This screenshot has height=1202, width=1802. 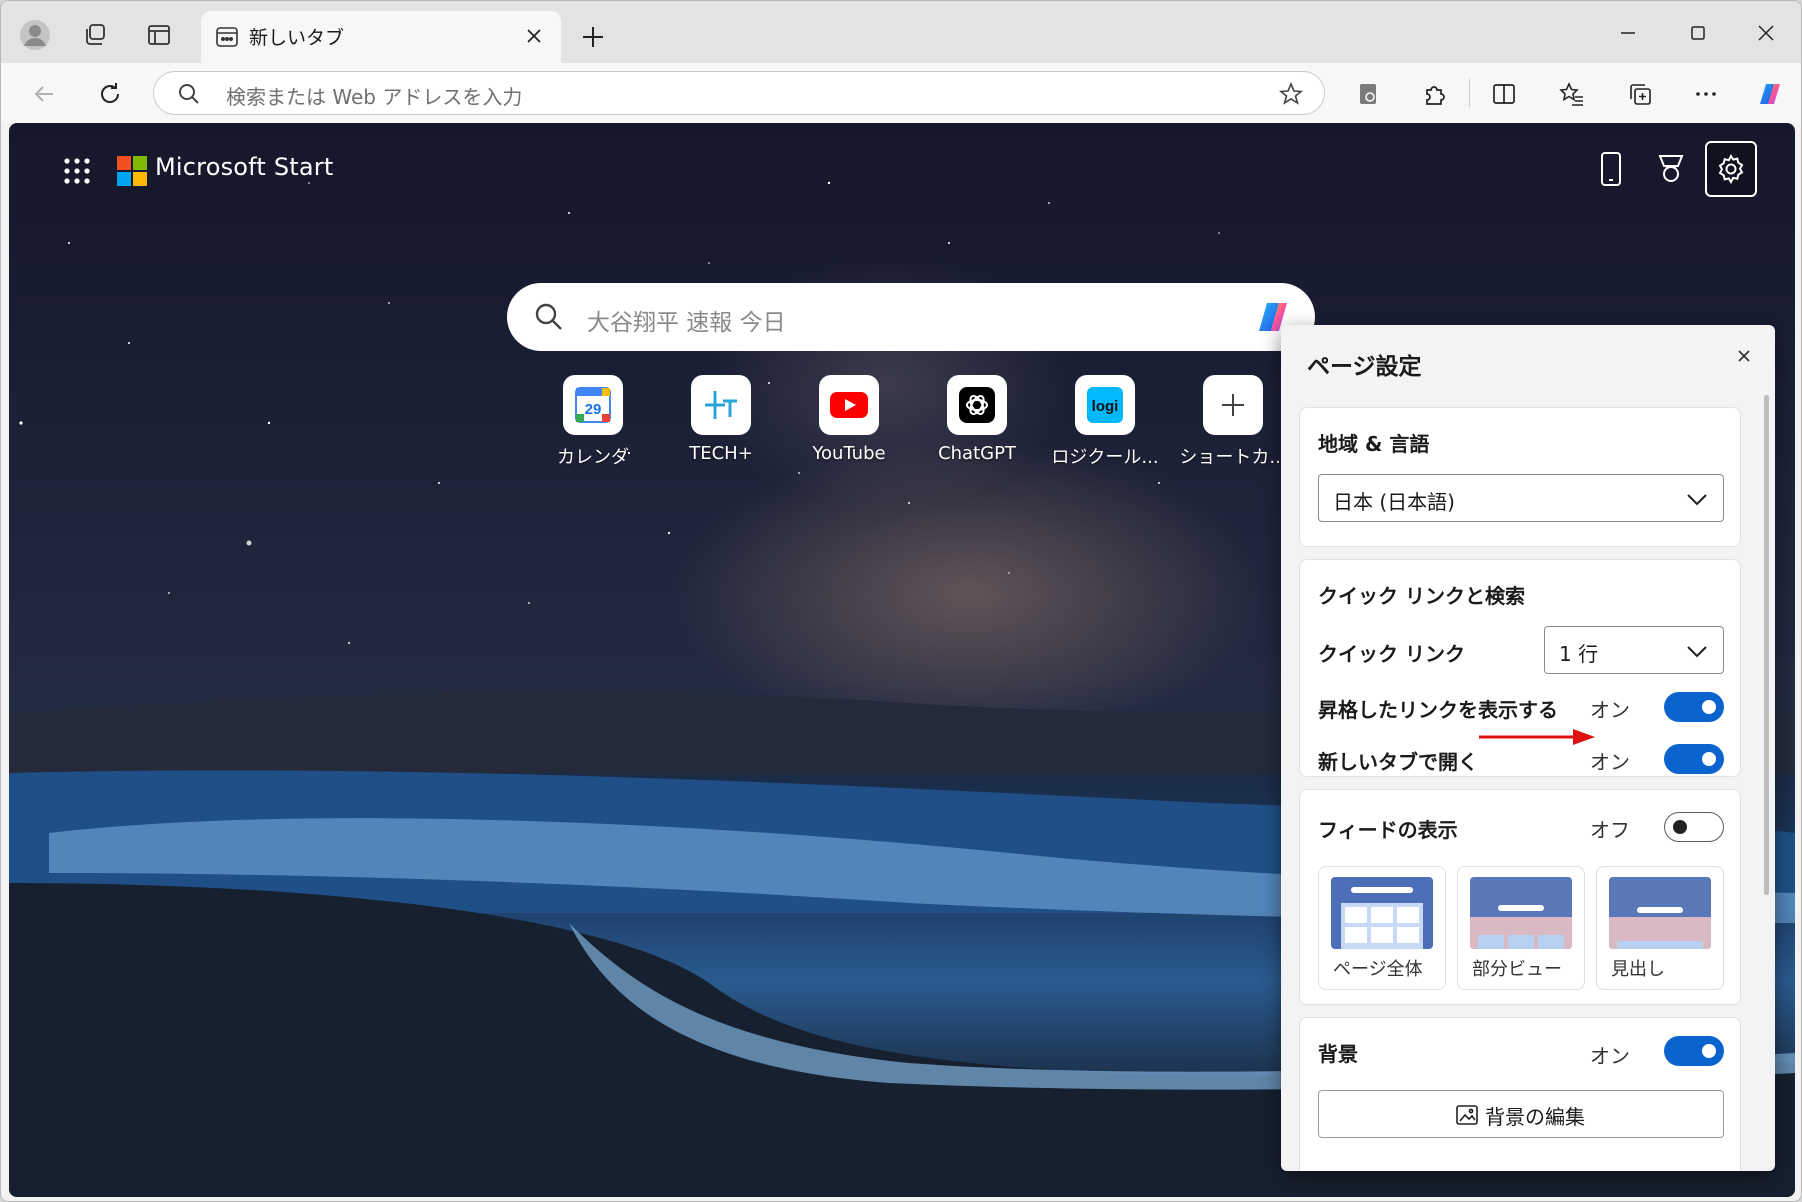 What do you see at coordinates (1634, 650) in the screenshot?
I see `quick-links-rows-select: 1 行` at bounding box center [1634, 650].